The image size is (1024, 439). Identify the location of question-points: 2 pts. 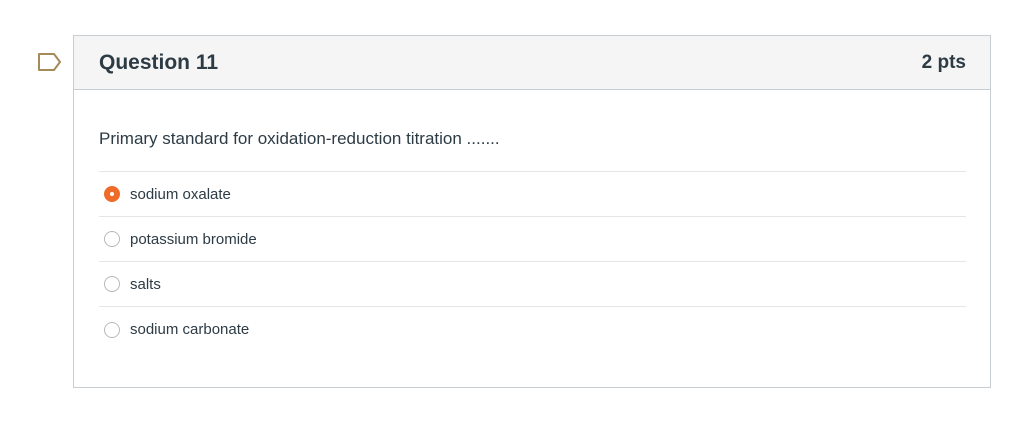
(943, 62).